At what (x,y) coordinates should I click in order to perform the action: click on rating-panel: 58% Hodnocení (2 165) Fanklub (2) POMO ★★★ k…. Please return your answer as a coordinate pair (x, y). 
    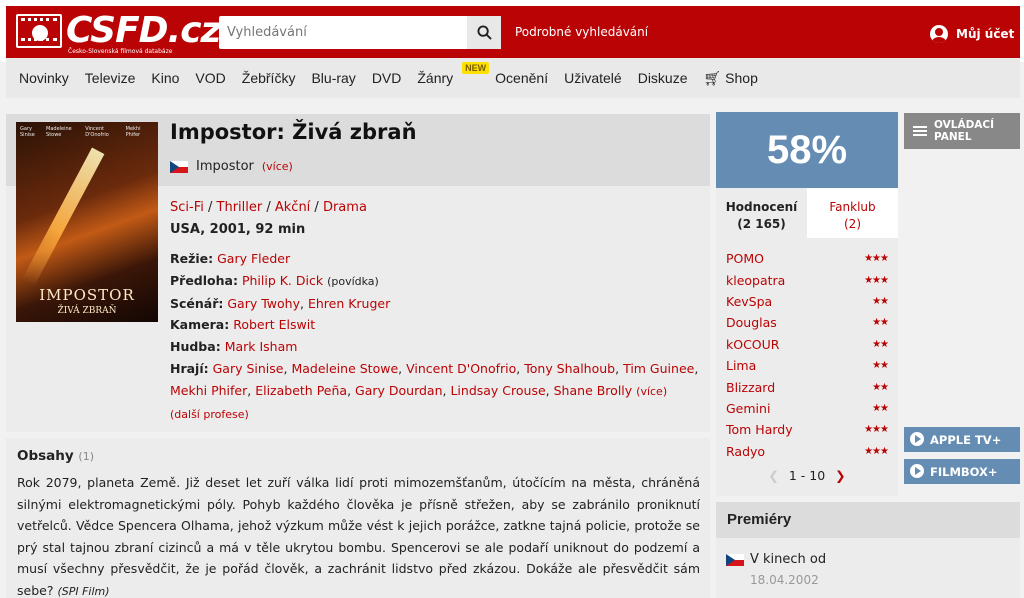
    Looking at the image, I should click on (807, 304).